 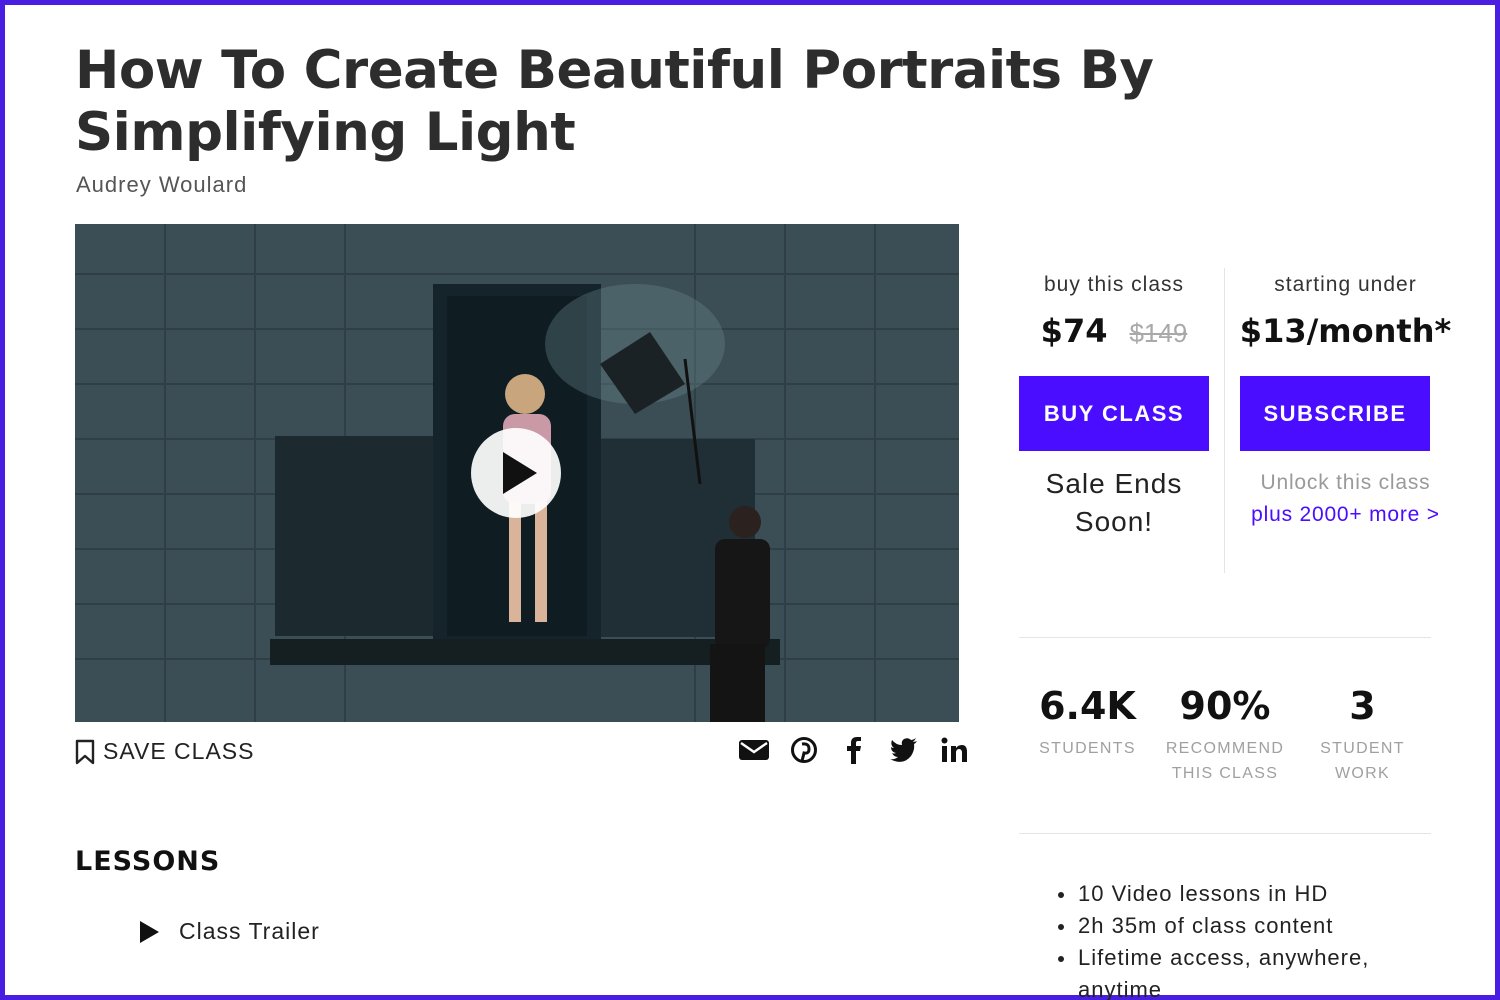 I want to click on save-class-label: SAVE CLASS, so click(x=179, y=751).